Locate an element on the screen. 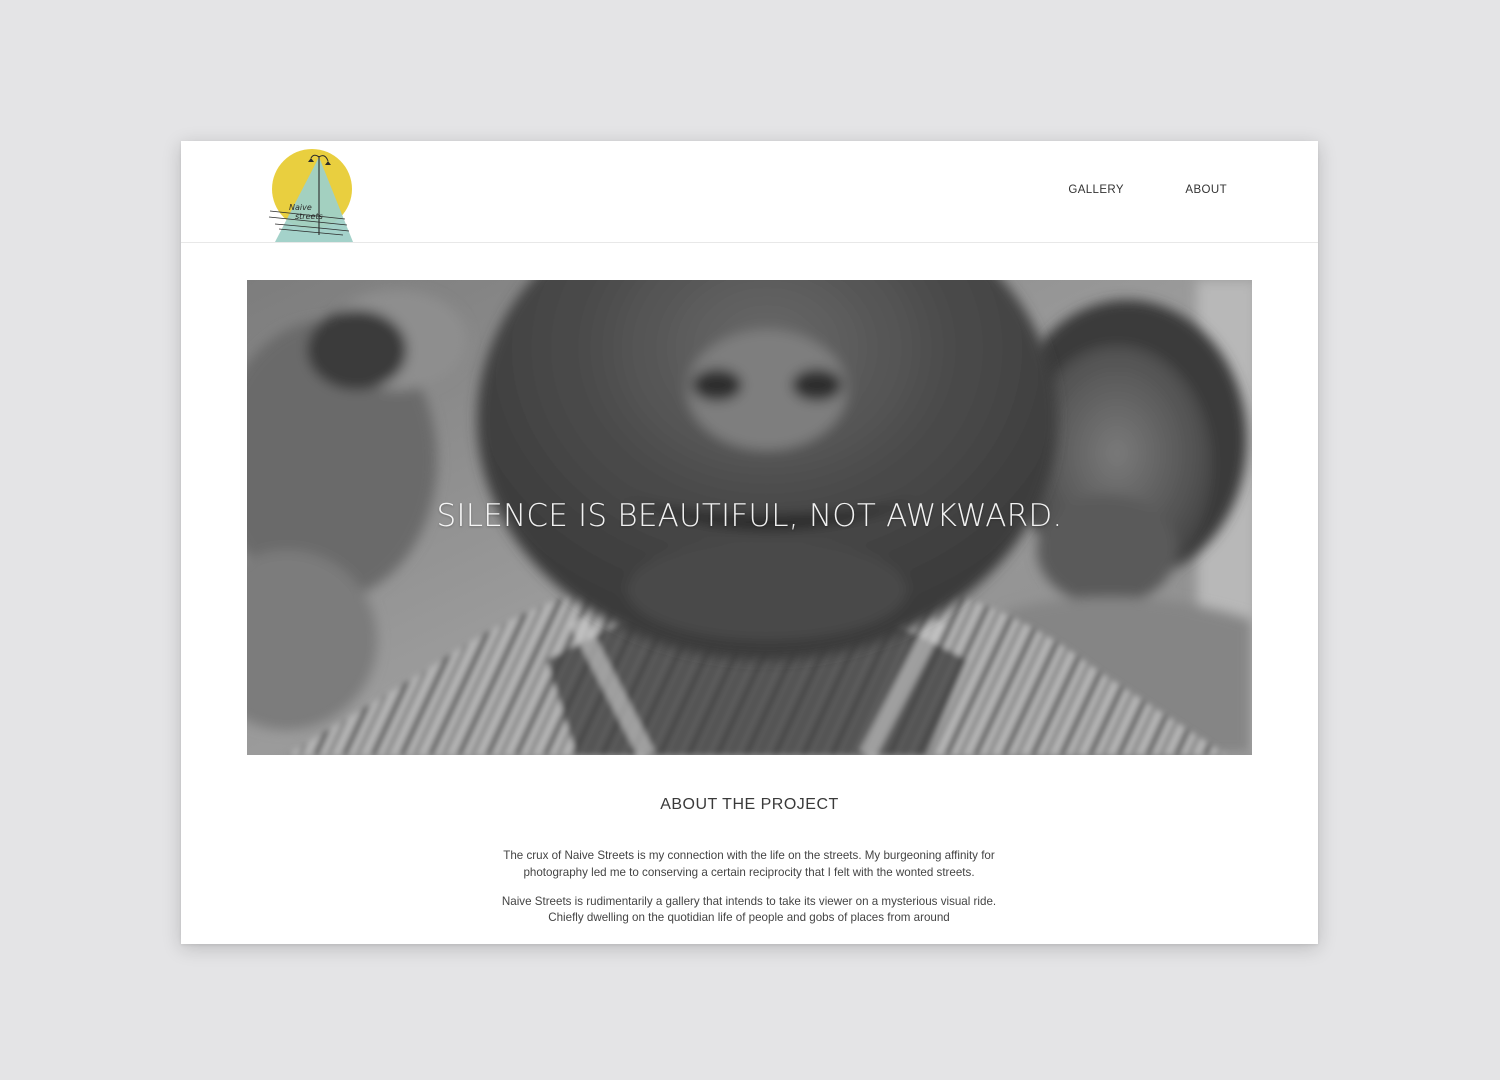 The height and width of the screenshot is (1080, 1500). hero-quote: SILENCE IS BEAUTIFUL, NOT AWKWARD. is located at coordinates (749, 516).